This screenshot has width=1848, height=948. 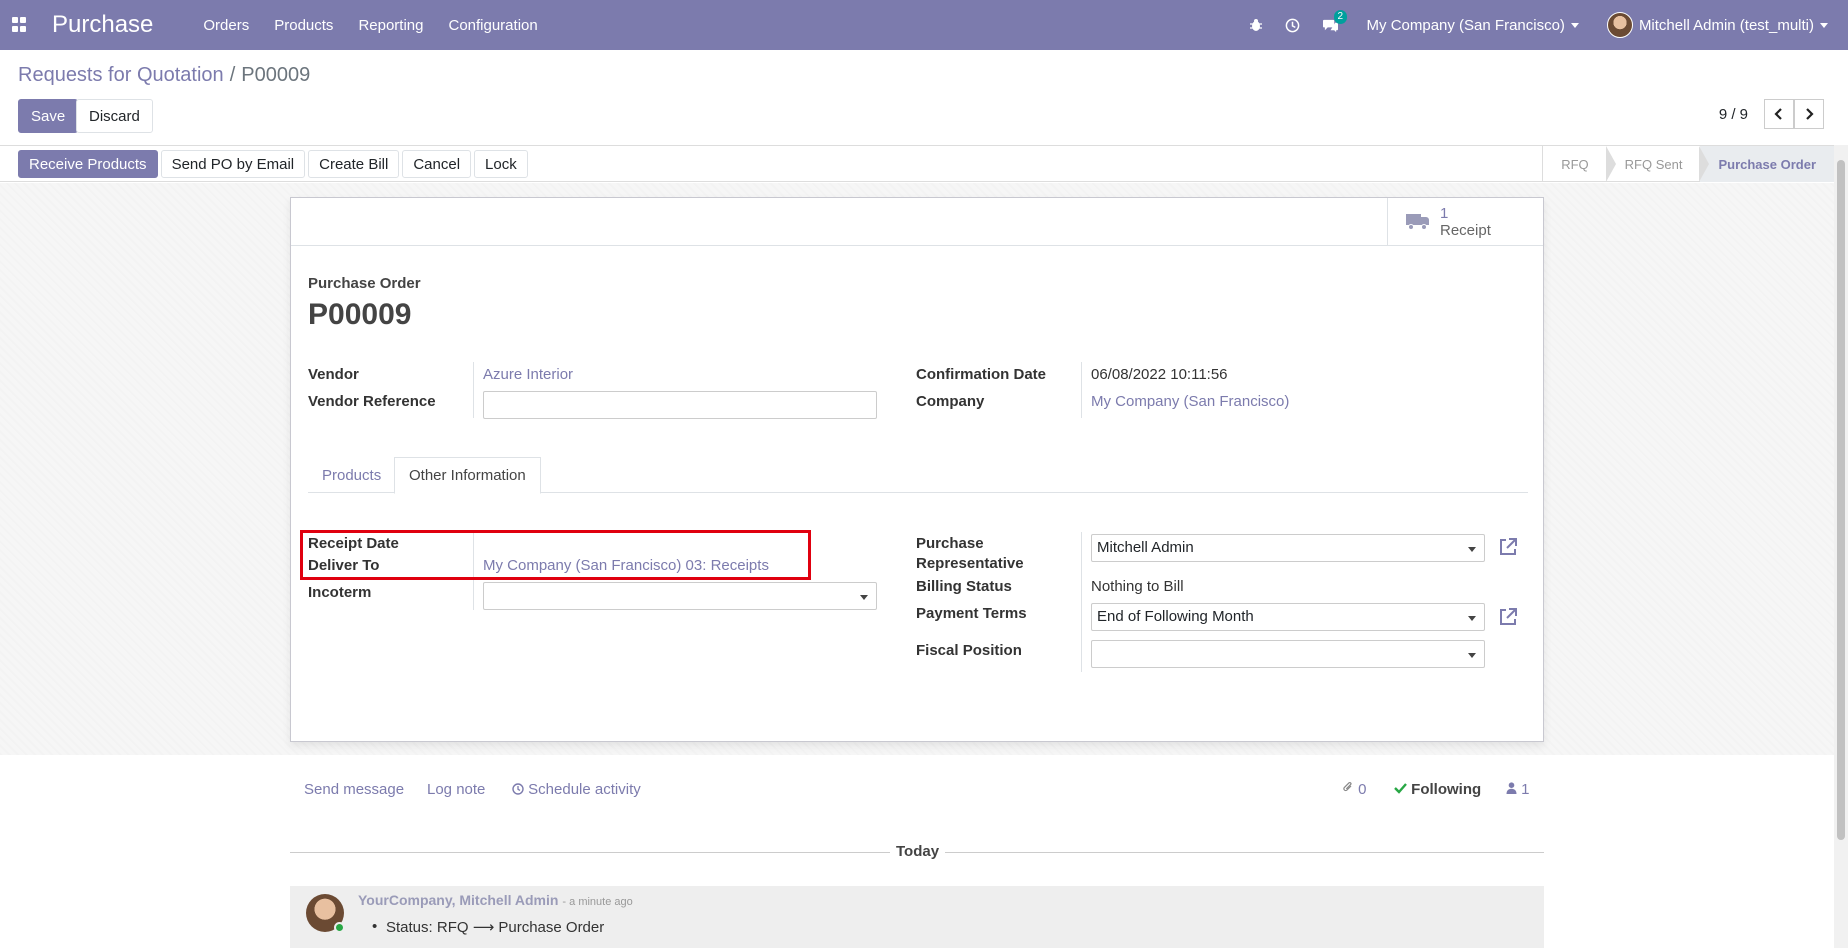 What do you see at coordinates (458, 900) in the screenshot?
I see `message-author-name: YourCompany, Mitchell Admin` at bounding box center [458, 900].